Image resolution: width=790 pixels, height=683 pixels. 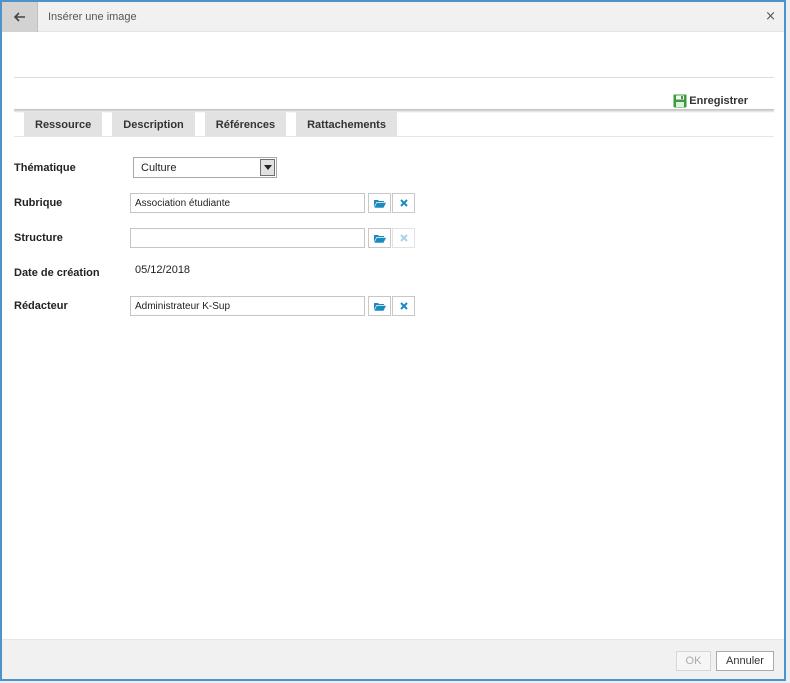 What do you see at coordinates (153, 124) in the screenshot?
I see `tab-description: Description` at bounding box center [153, 124].